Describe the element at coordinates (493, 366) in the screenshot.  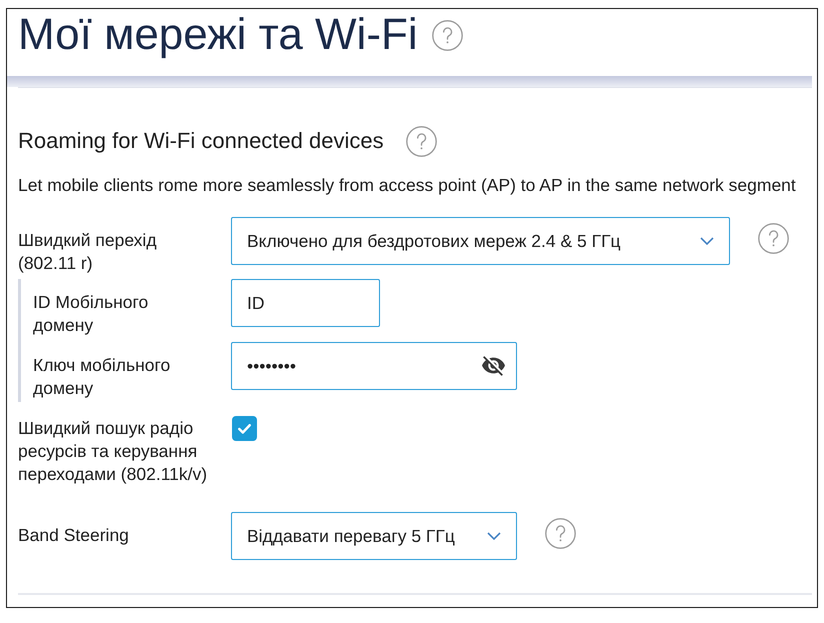
I see `eye-slash-icon` at that location.